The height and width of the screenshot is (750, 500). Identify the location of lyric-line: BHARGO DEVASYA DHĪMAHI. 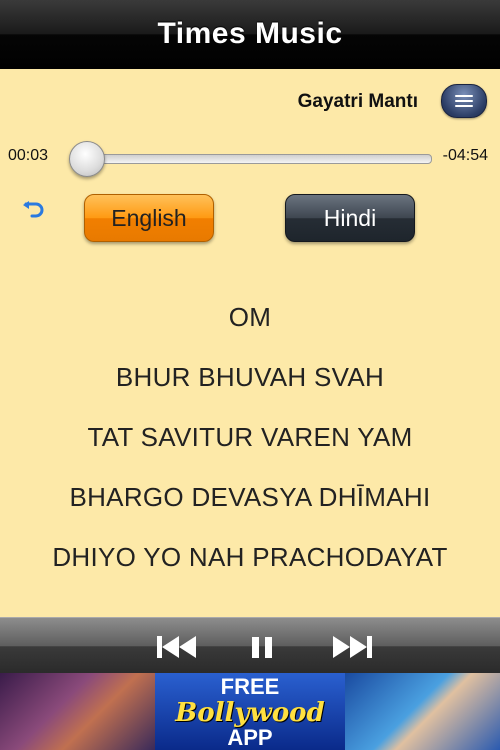
(250, 497).